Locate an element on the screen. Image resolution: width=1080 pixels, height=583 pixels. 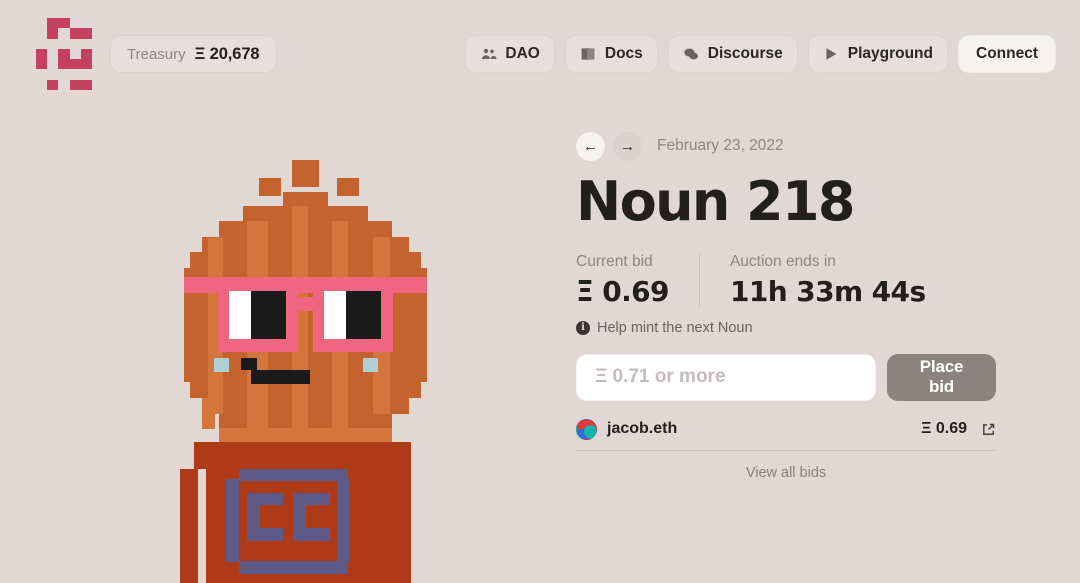
noun-body-c2-bottom is located at coordinates (311, 534).